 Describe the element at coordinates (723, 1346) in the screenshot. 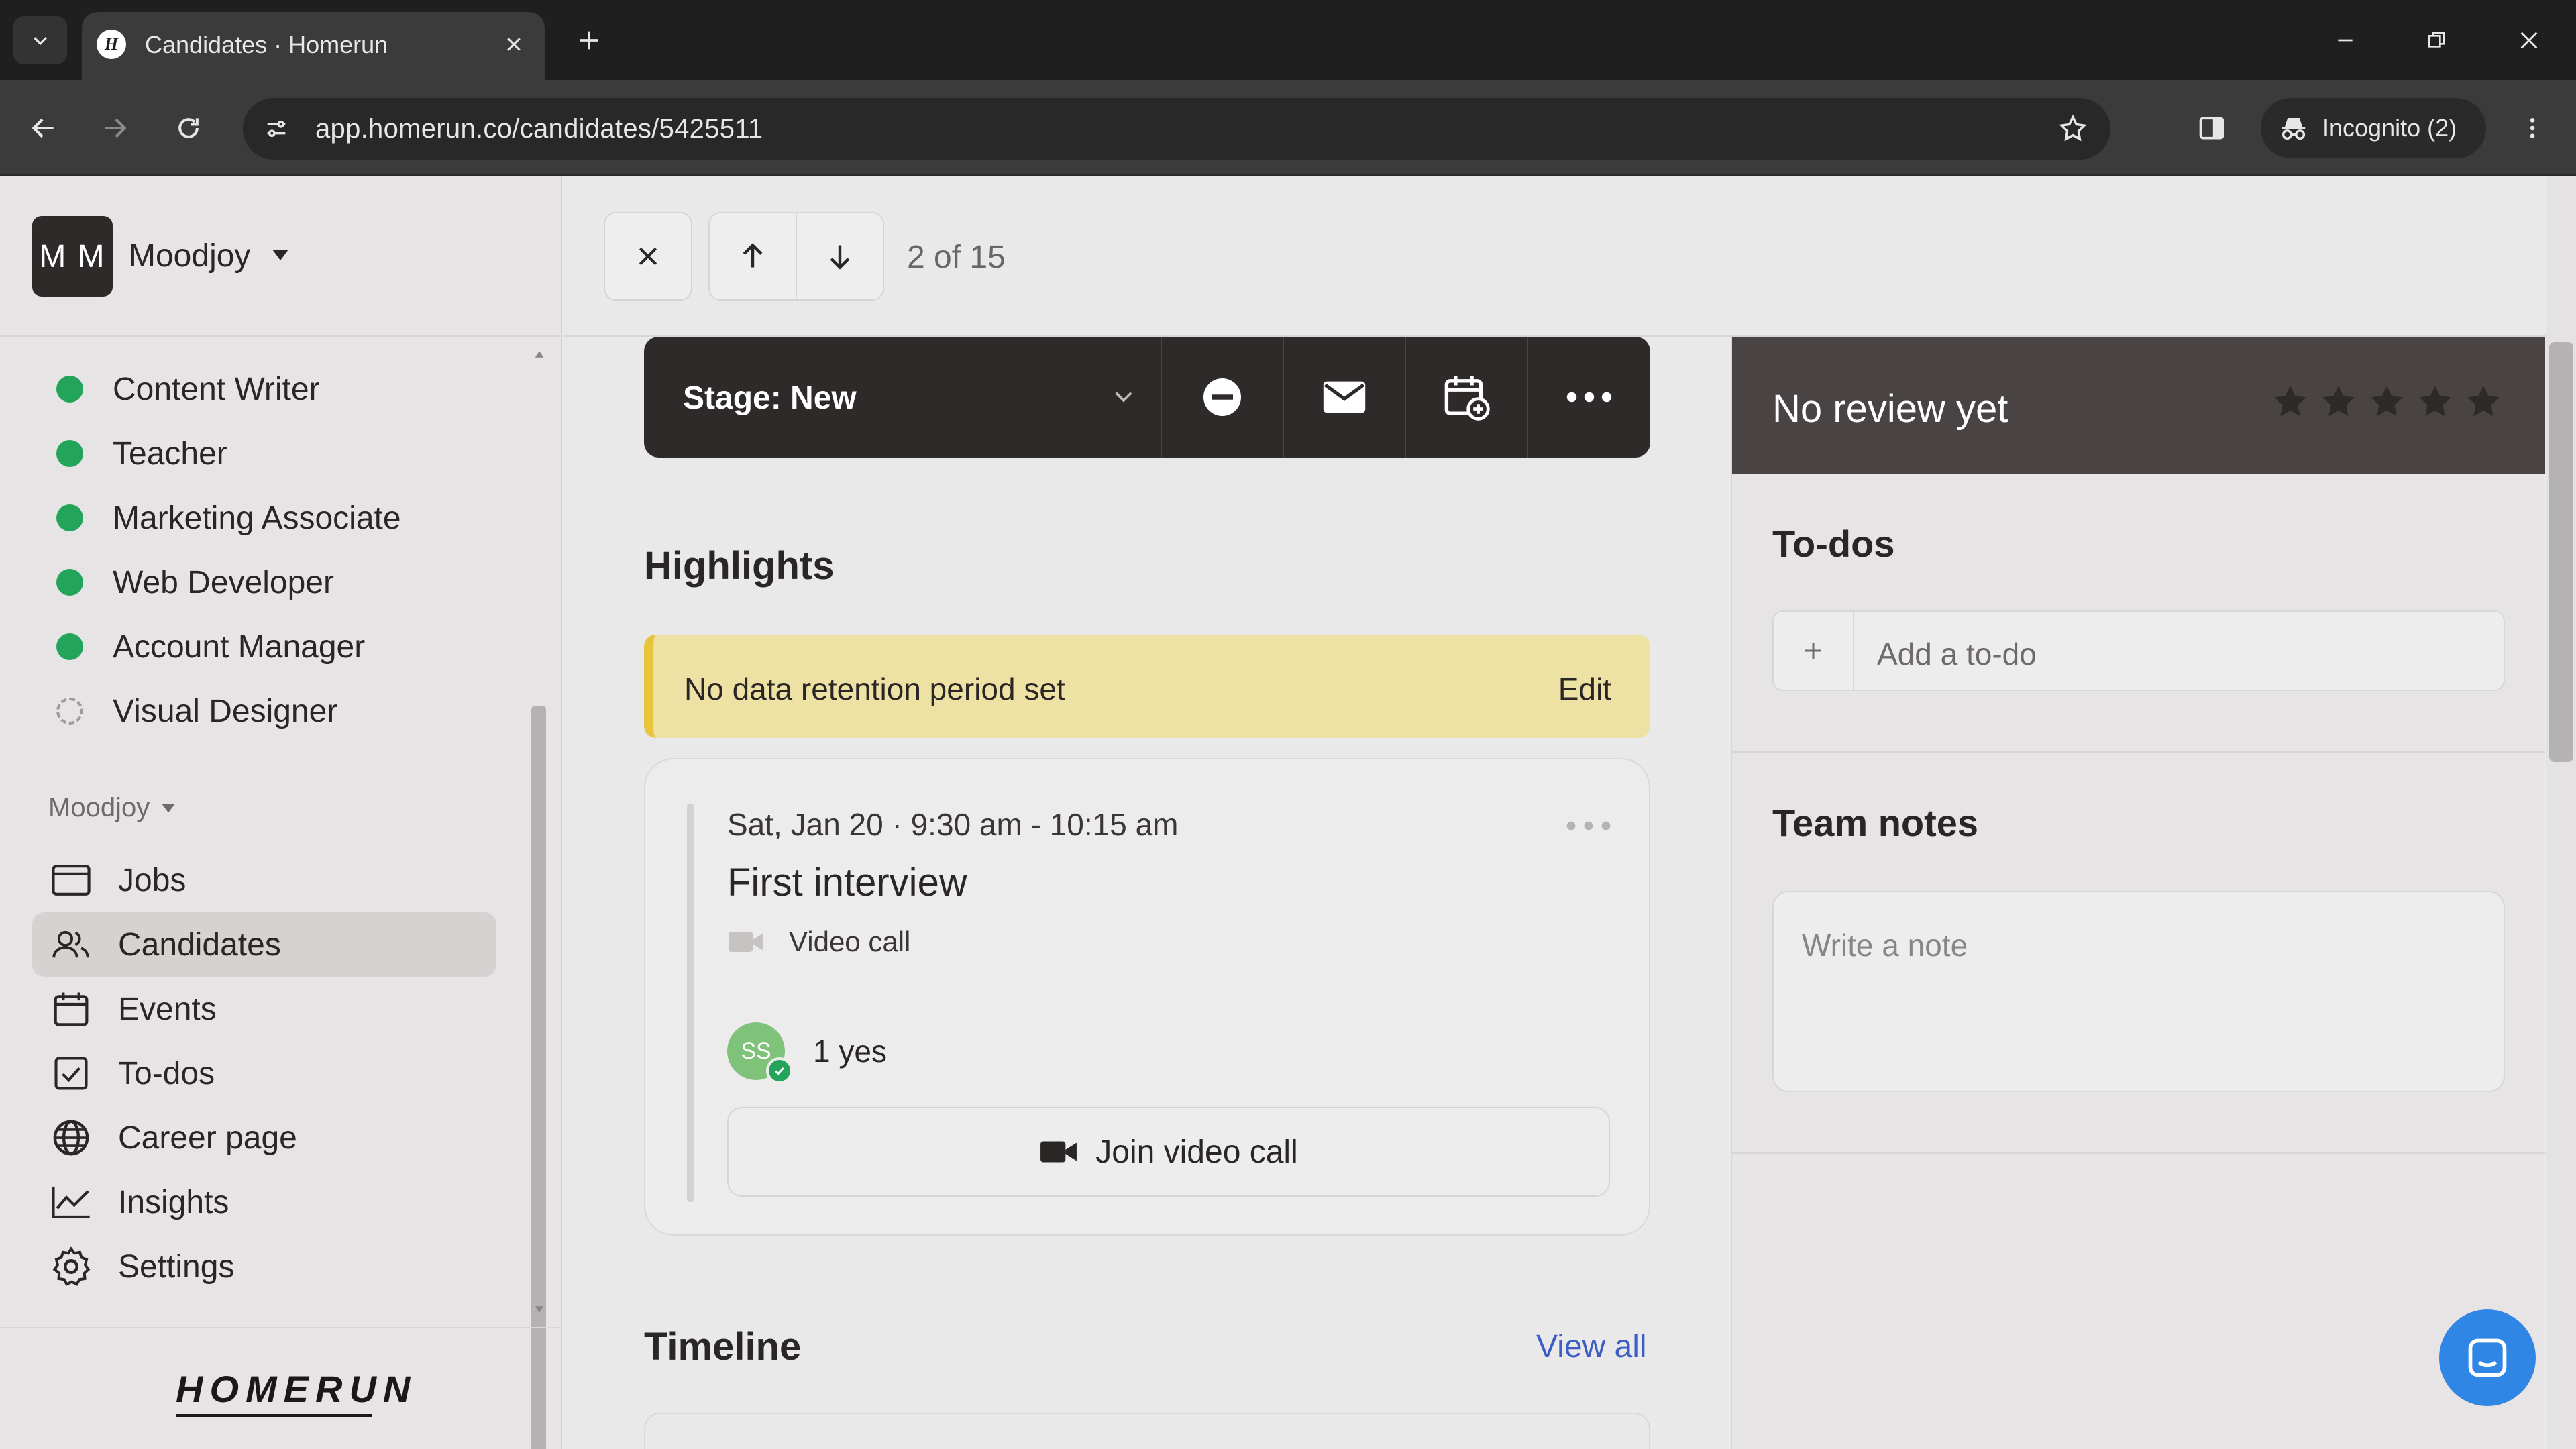

I see `timeline-heading: Timeline` at that location.